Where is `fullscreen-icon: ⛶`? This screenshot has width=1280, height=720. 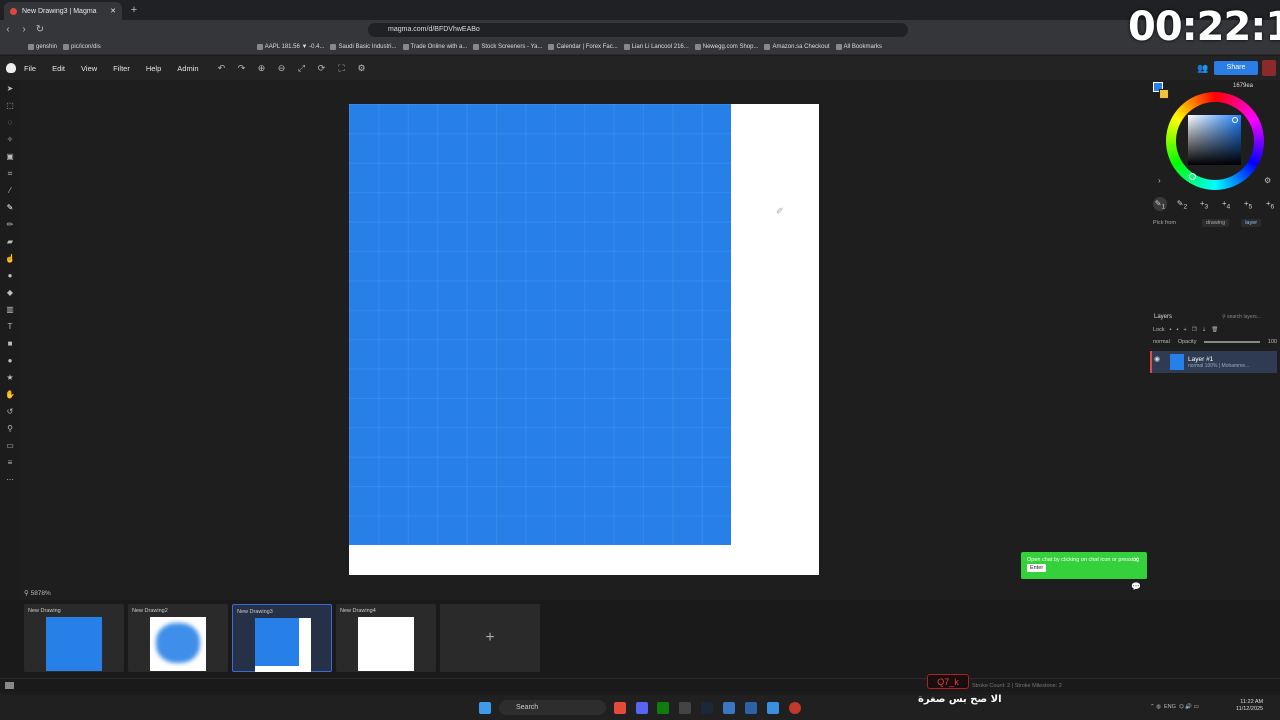 fullscreen-icon: ⛶ is located at coordinates (342, 68).